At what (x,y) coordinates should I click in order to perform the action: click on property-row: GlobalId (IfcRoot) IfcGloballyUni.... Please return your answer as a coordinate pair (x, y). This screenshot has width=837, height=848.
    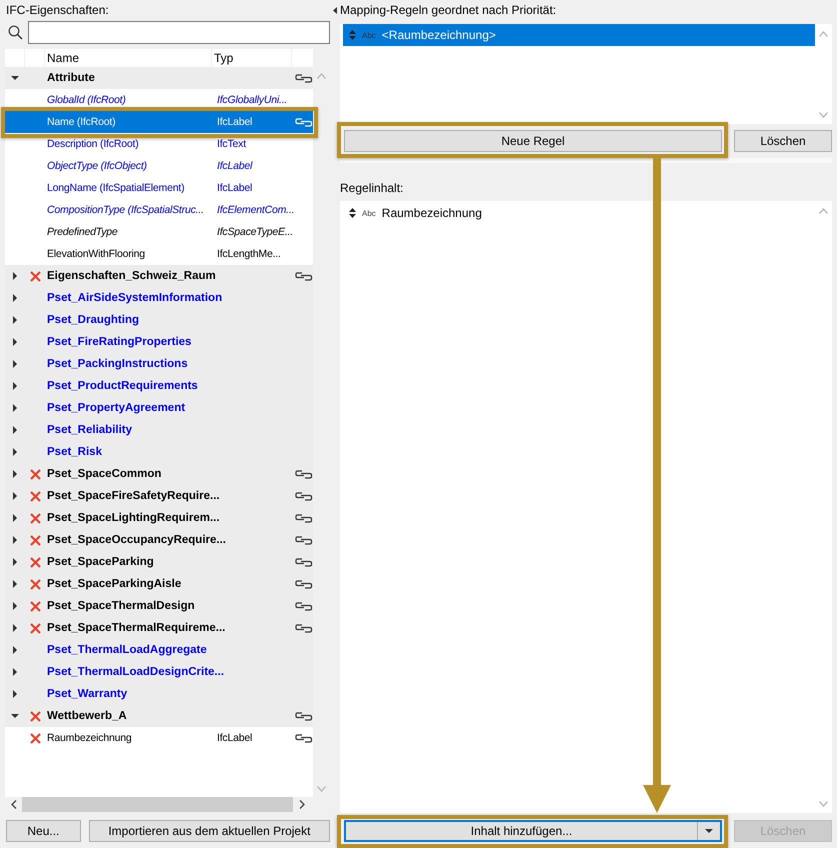
    Looking at the image, I should click on (159, 100).